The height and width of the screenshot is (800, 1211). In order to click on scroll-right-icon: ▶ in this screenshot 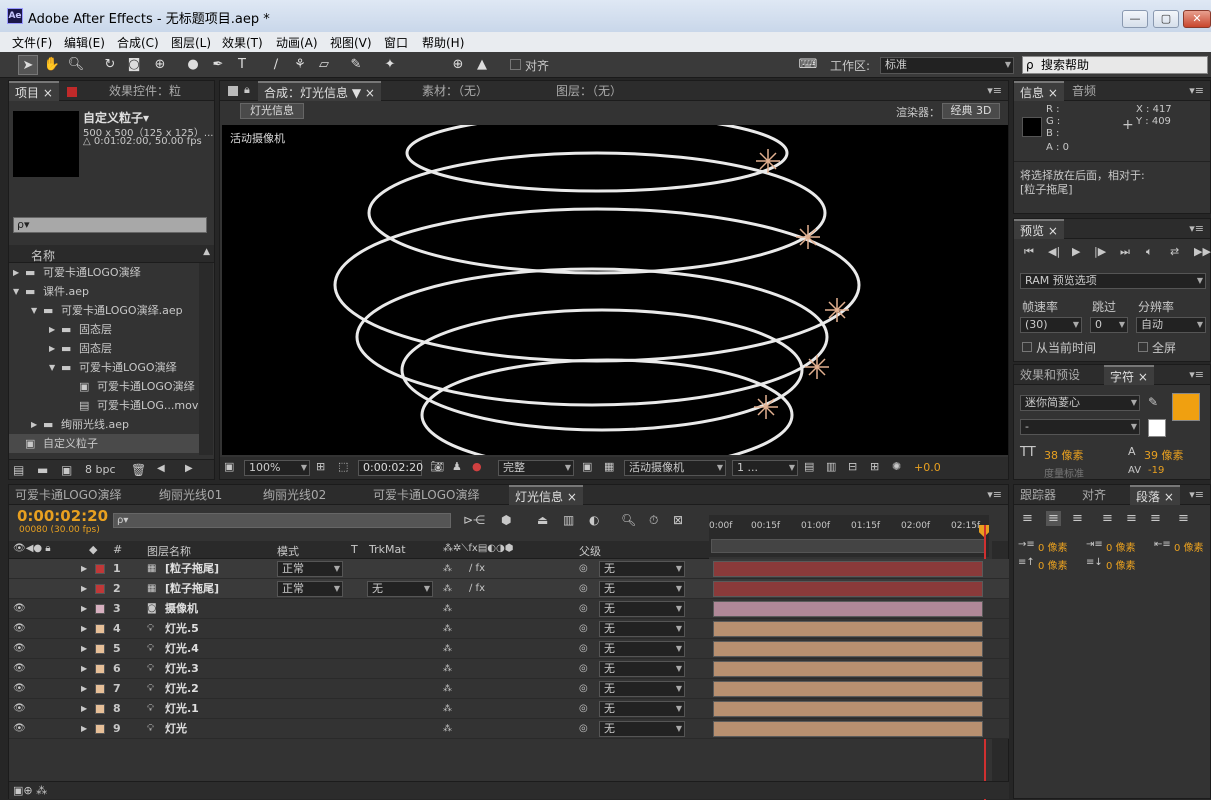, I will do `click(189, 468)`.